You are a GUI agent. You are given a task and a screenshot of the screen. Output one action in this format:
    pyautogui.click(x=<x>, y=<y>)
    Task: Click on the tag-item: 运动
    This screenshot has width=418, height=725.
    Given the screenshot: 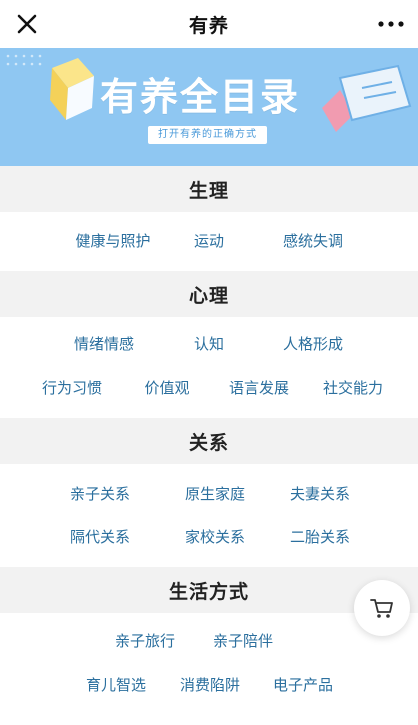 What is the action you would take?
    pyautogui.click(x=209, y=240)
    